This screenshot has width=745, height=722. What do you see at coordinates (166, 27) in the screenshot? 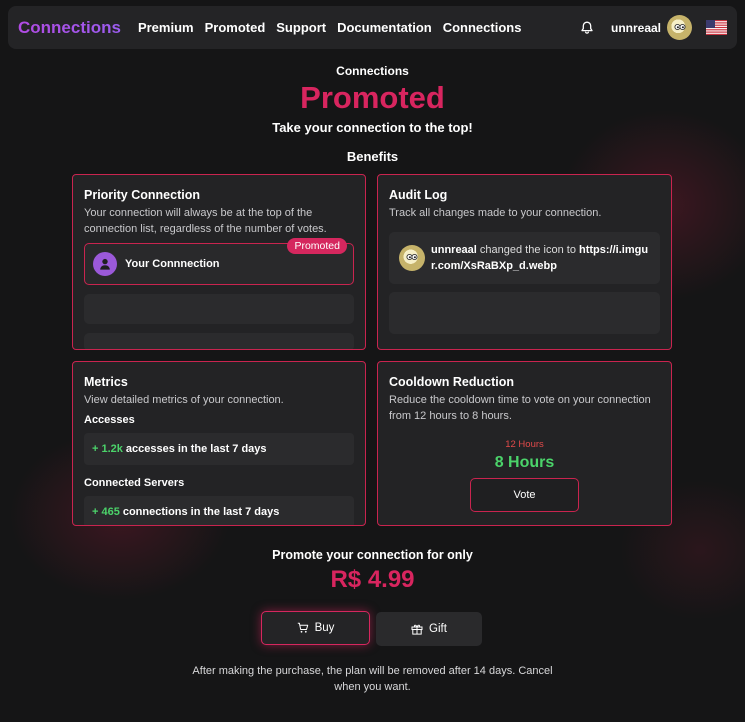
I see `nav-link-premium: Premium` at bounding box center [166, 27].